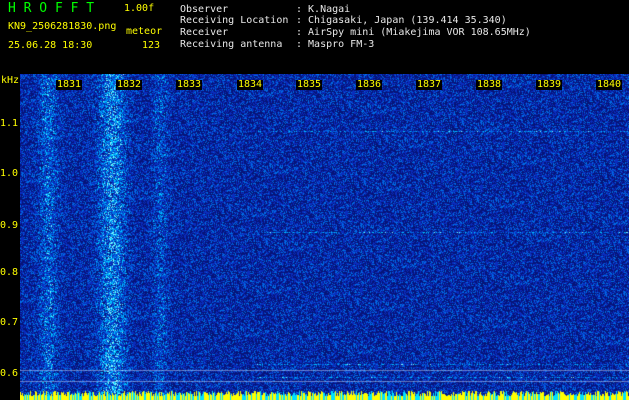  I want to click on target-label: meteor, so click(144, 31).